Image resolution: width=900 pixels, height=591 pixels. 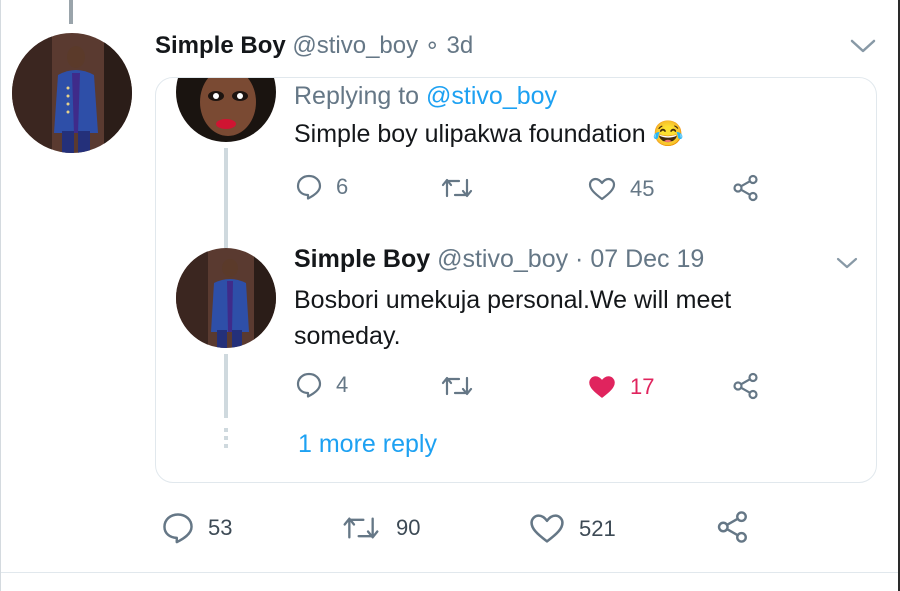 I want to click on tweet-divider, so click(x=450, y=572).